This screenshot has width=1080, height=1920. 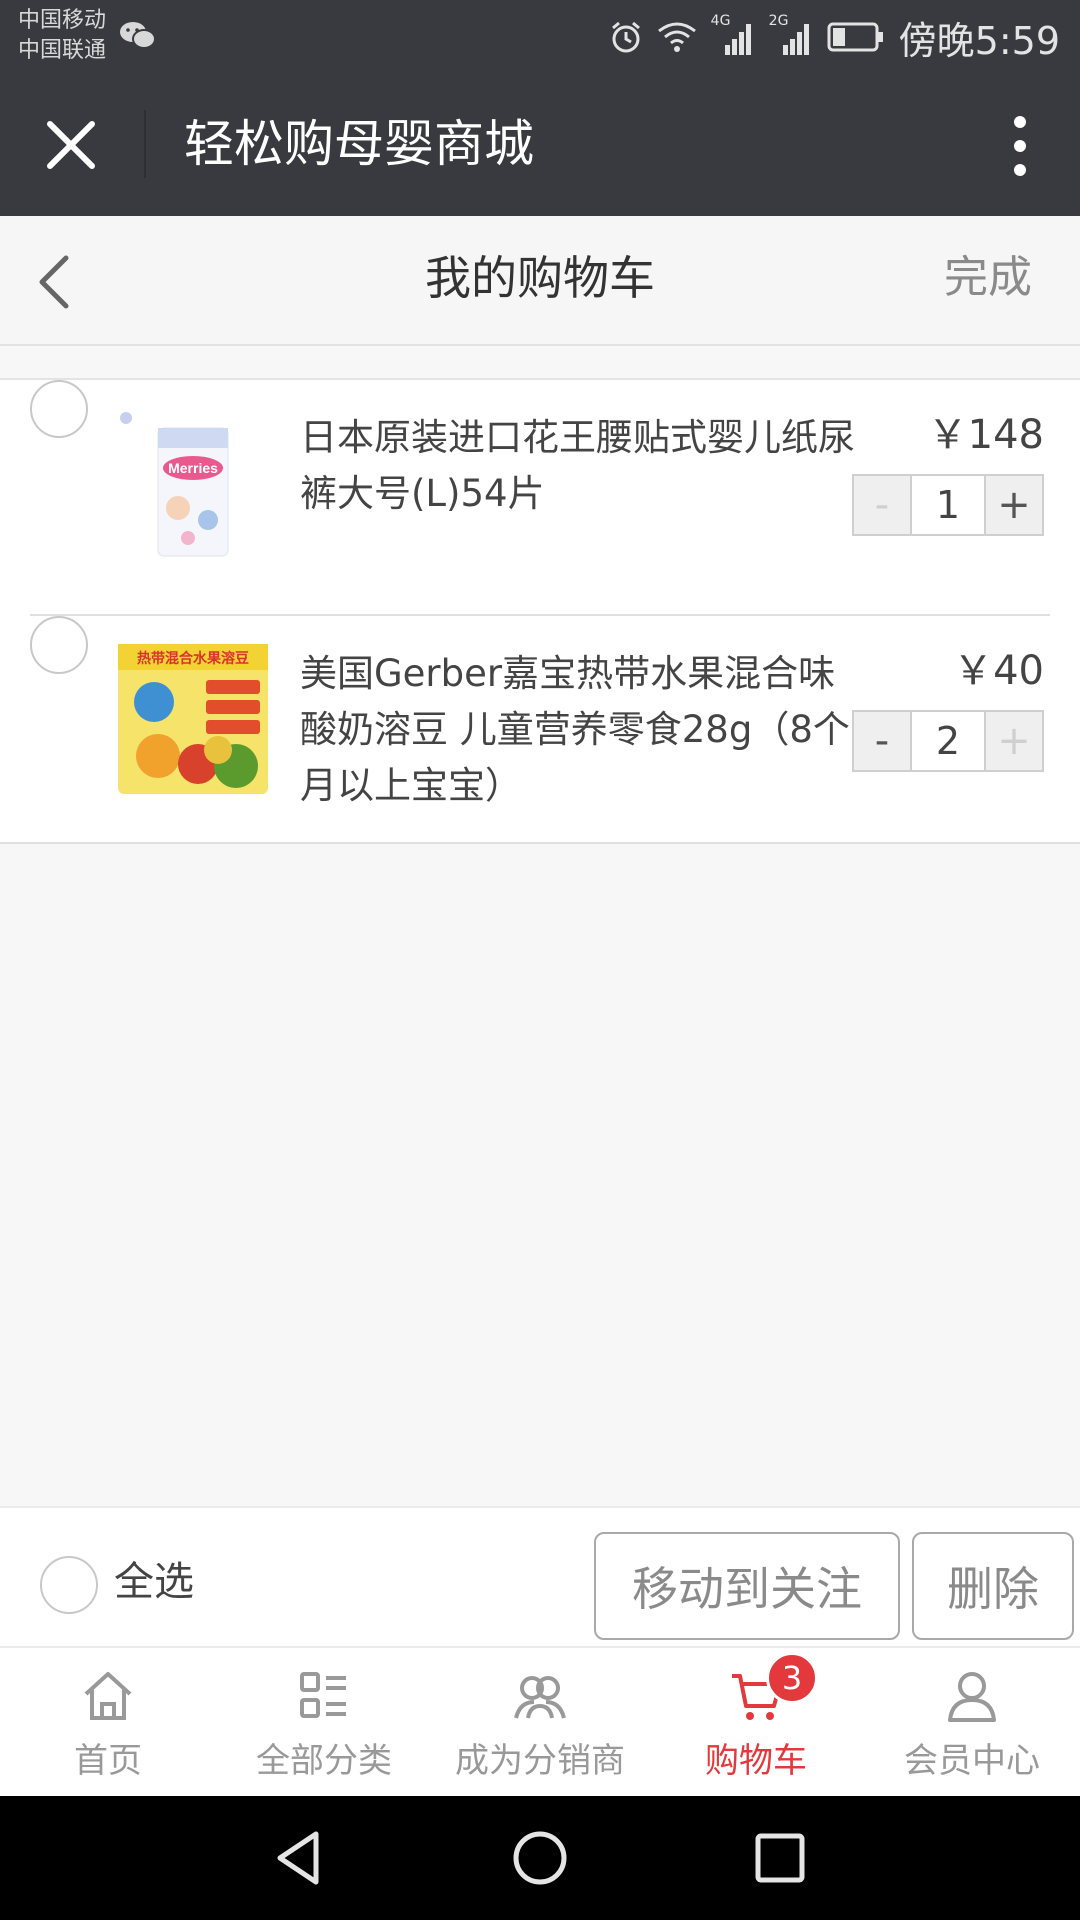 I want to click on tab-bar: 首页 全部分类 成为分销商 3 购物车 会员中心, so click(x=540, y=1721).